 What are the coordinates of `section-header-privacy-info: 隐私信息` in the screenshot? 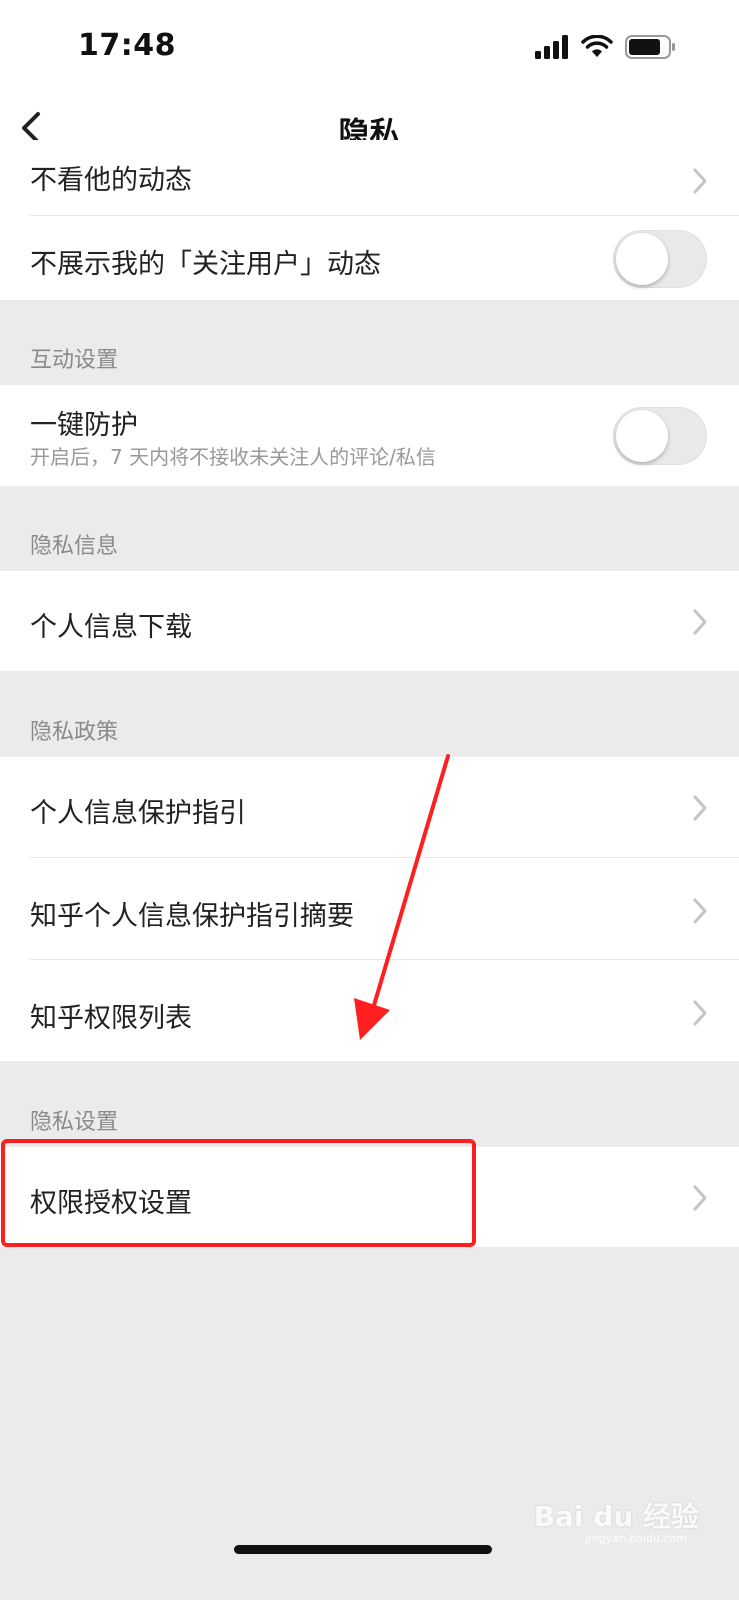 It's located at (74, 546).